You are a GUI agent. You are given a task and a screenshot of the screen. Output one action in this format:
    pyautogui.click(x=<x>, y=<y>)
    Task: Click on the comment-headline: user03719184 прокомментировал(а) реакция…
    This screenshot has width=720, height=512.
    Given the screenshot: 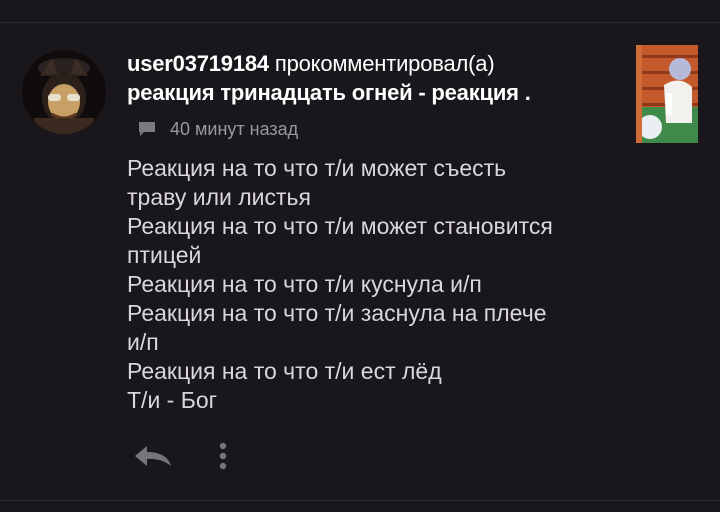 What is the action you would take?
    pyautogui.click(x=377, y=78)
    